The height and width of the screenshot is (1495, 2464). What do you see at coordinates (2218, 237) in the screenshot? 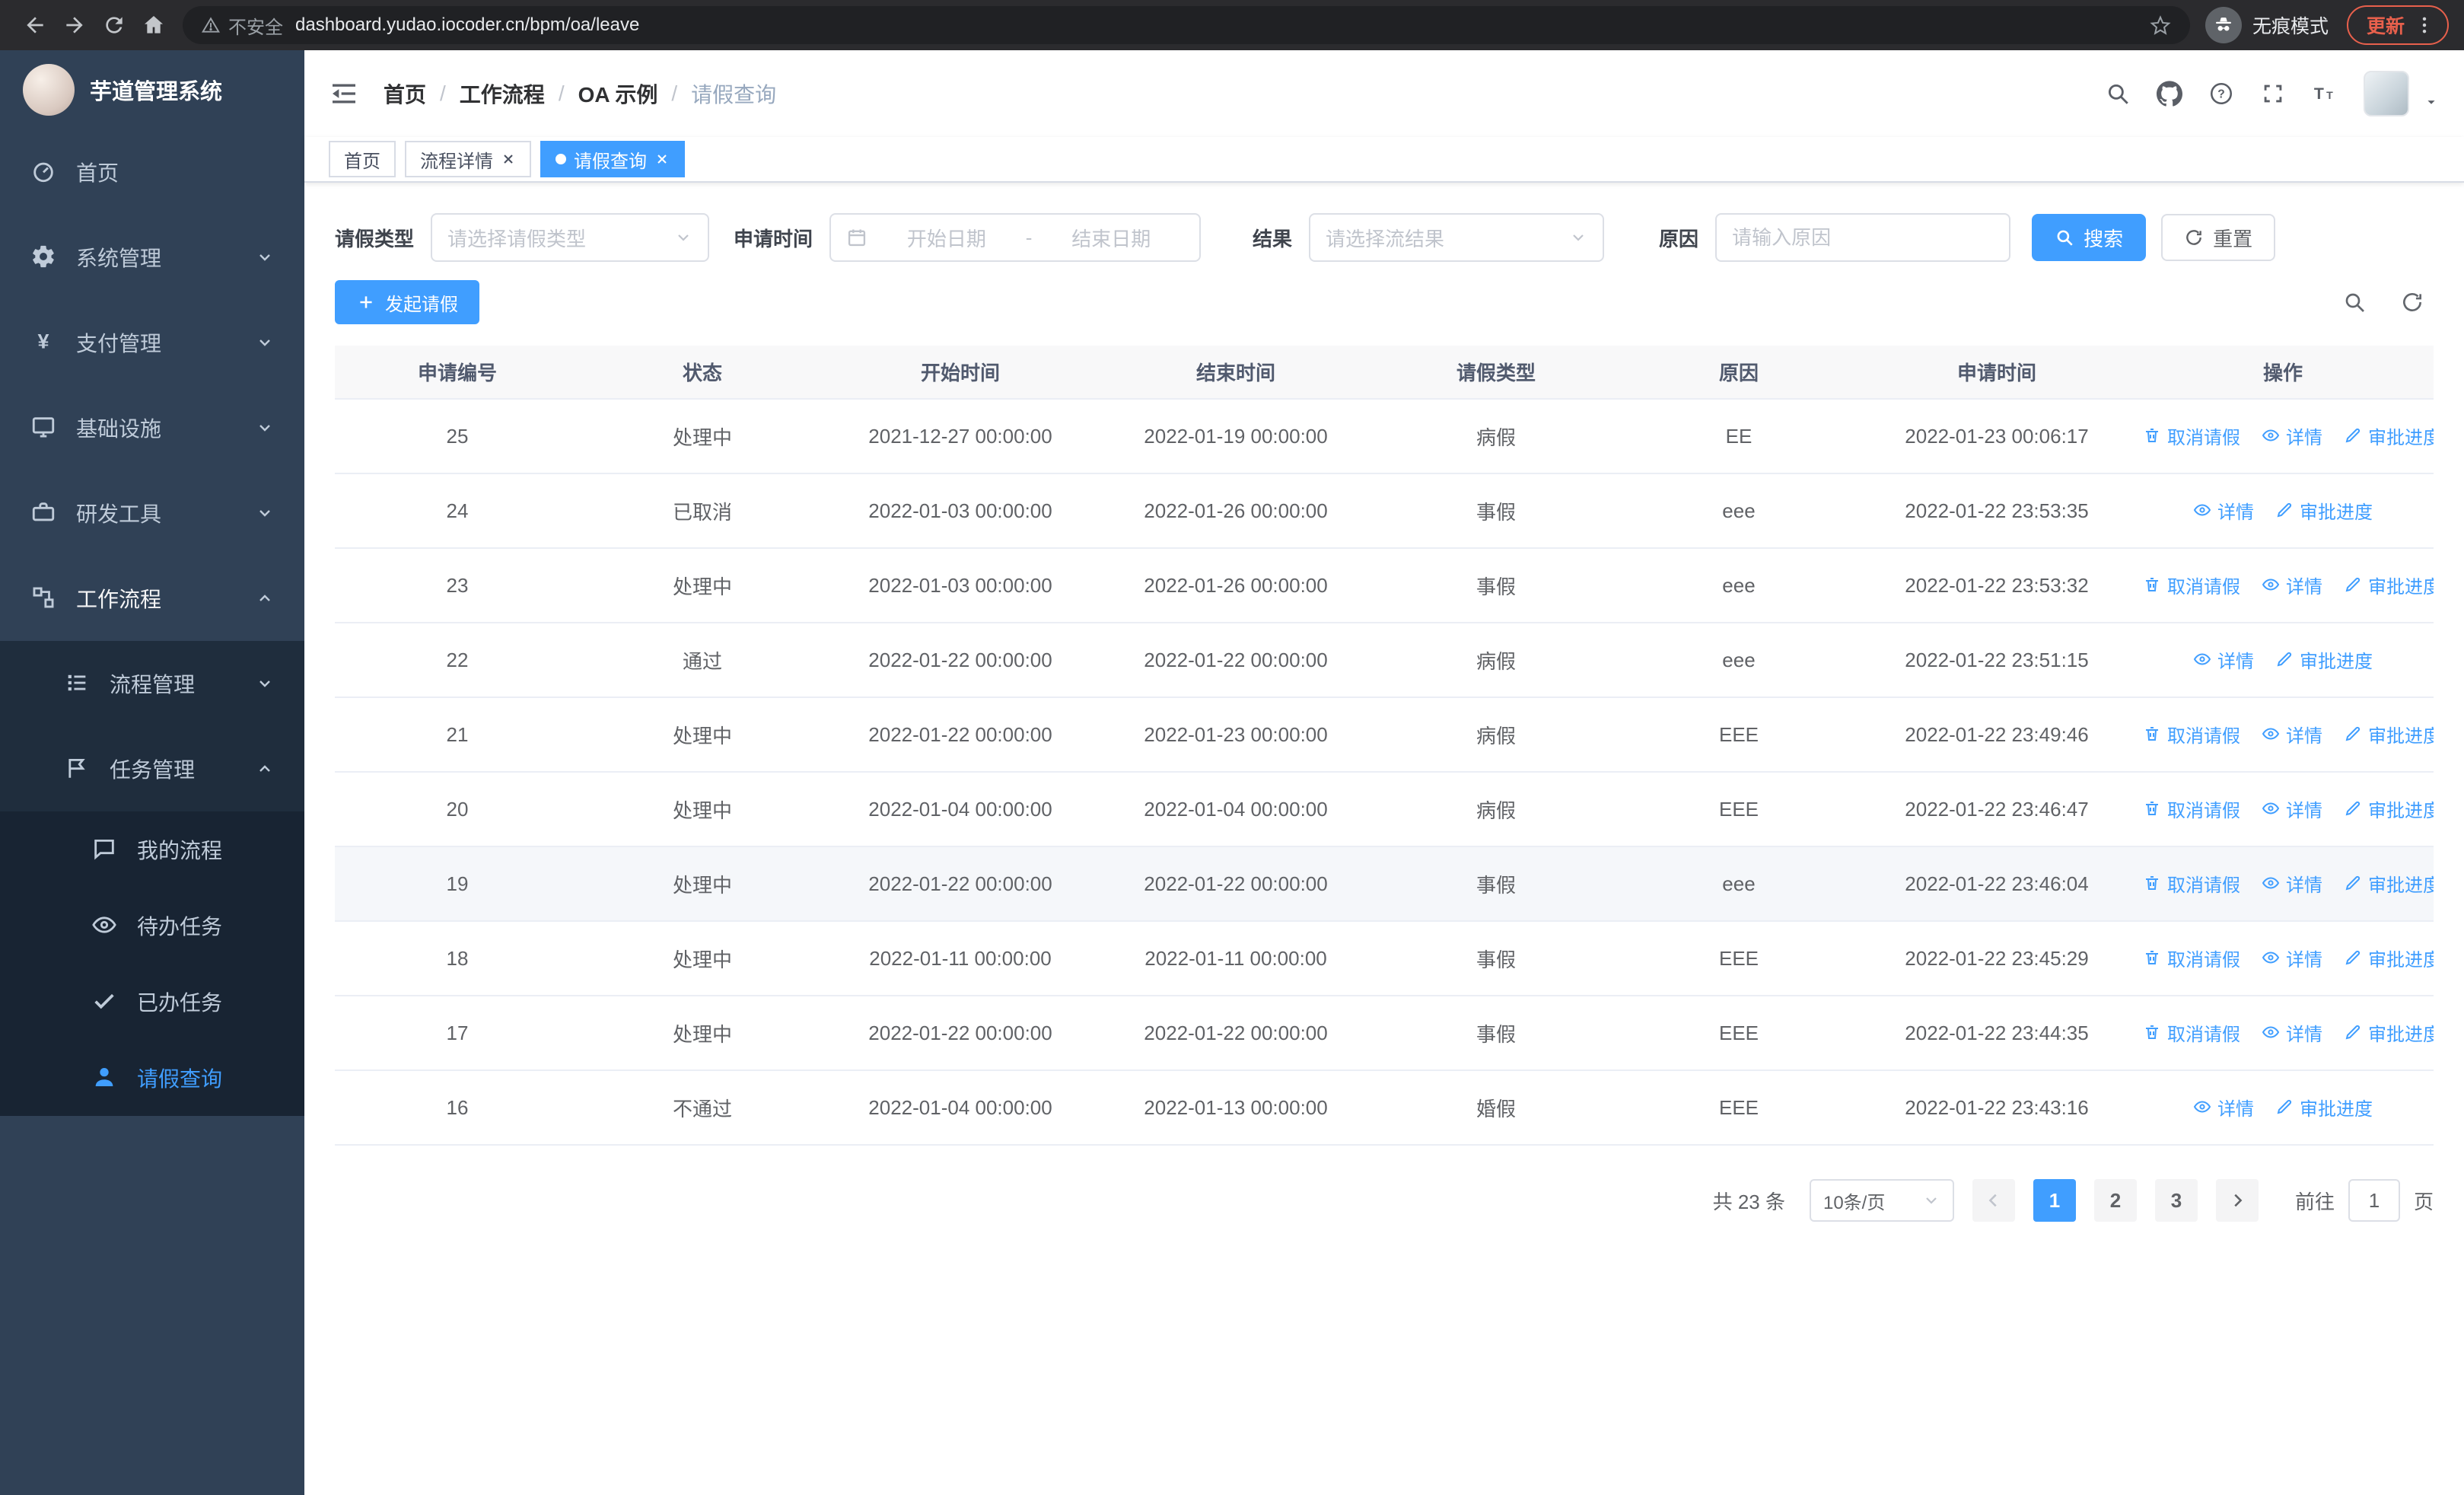
I see `reset-button: 重置` at bounding box center [2218, 237].